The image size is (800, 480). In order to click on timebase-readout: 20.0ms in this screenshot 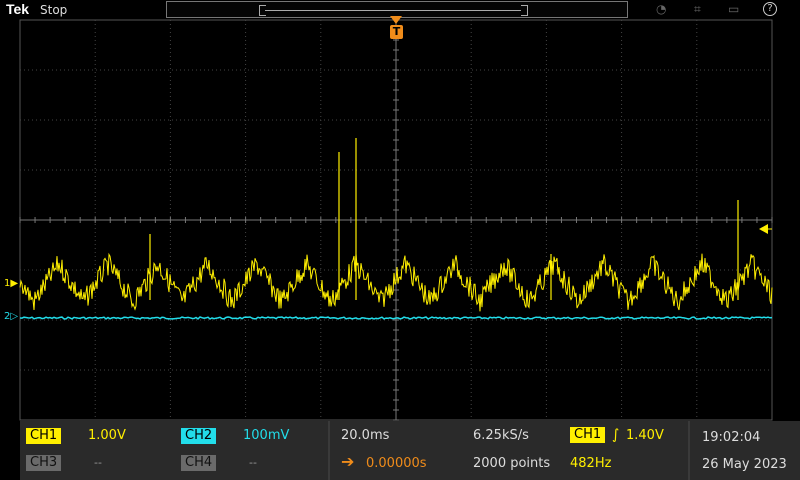, I will do `click(365, 435)`.